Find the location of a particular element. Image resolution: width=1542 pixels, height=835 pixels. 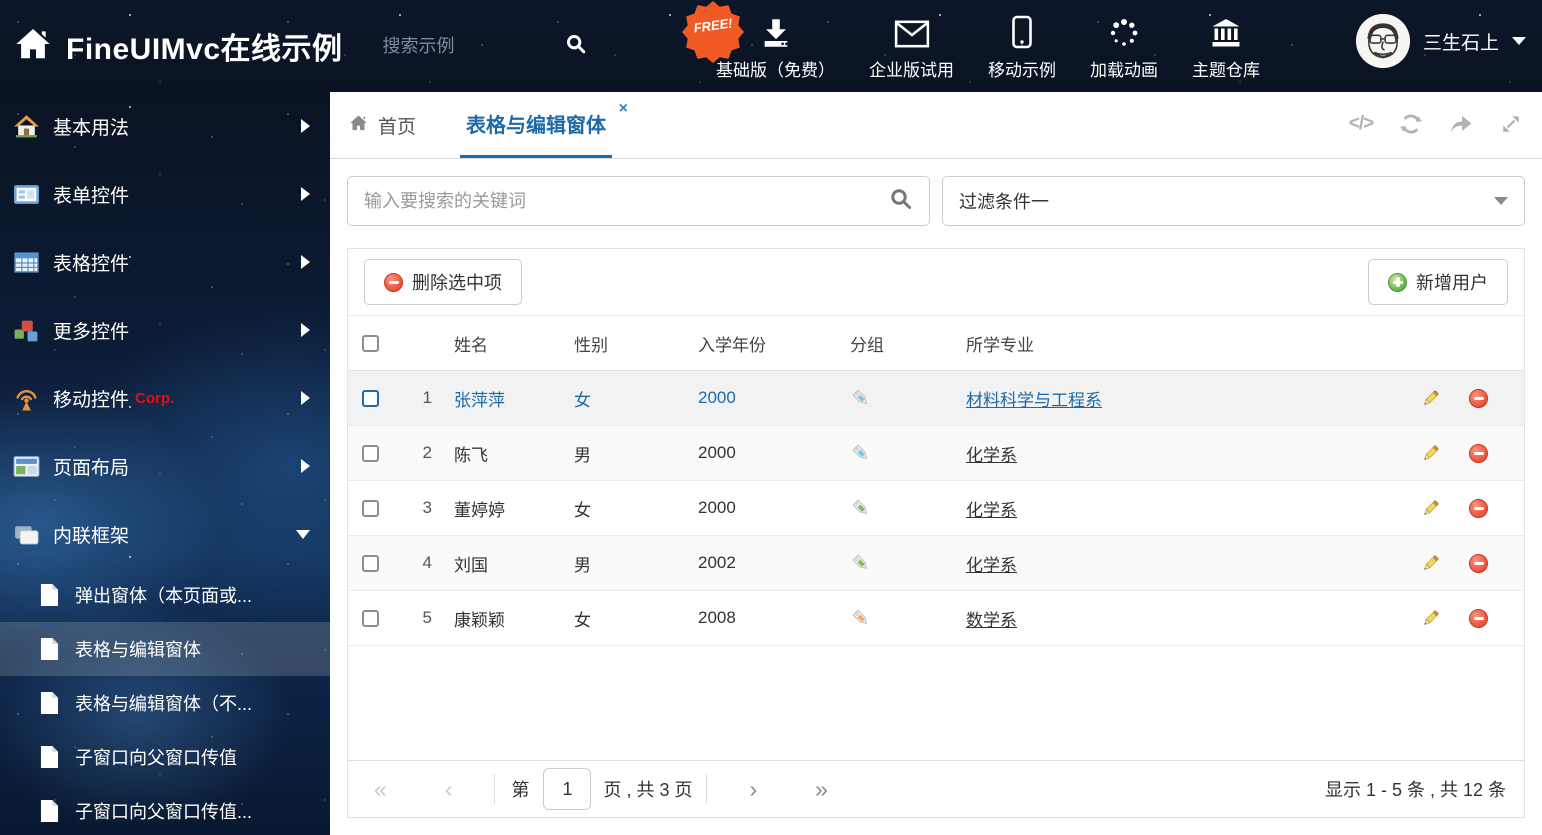

expand-icon is located at coordinates (1511, 124).